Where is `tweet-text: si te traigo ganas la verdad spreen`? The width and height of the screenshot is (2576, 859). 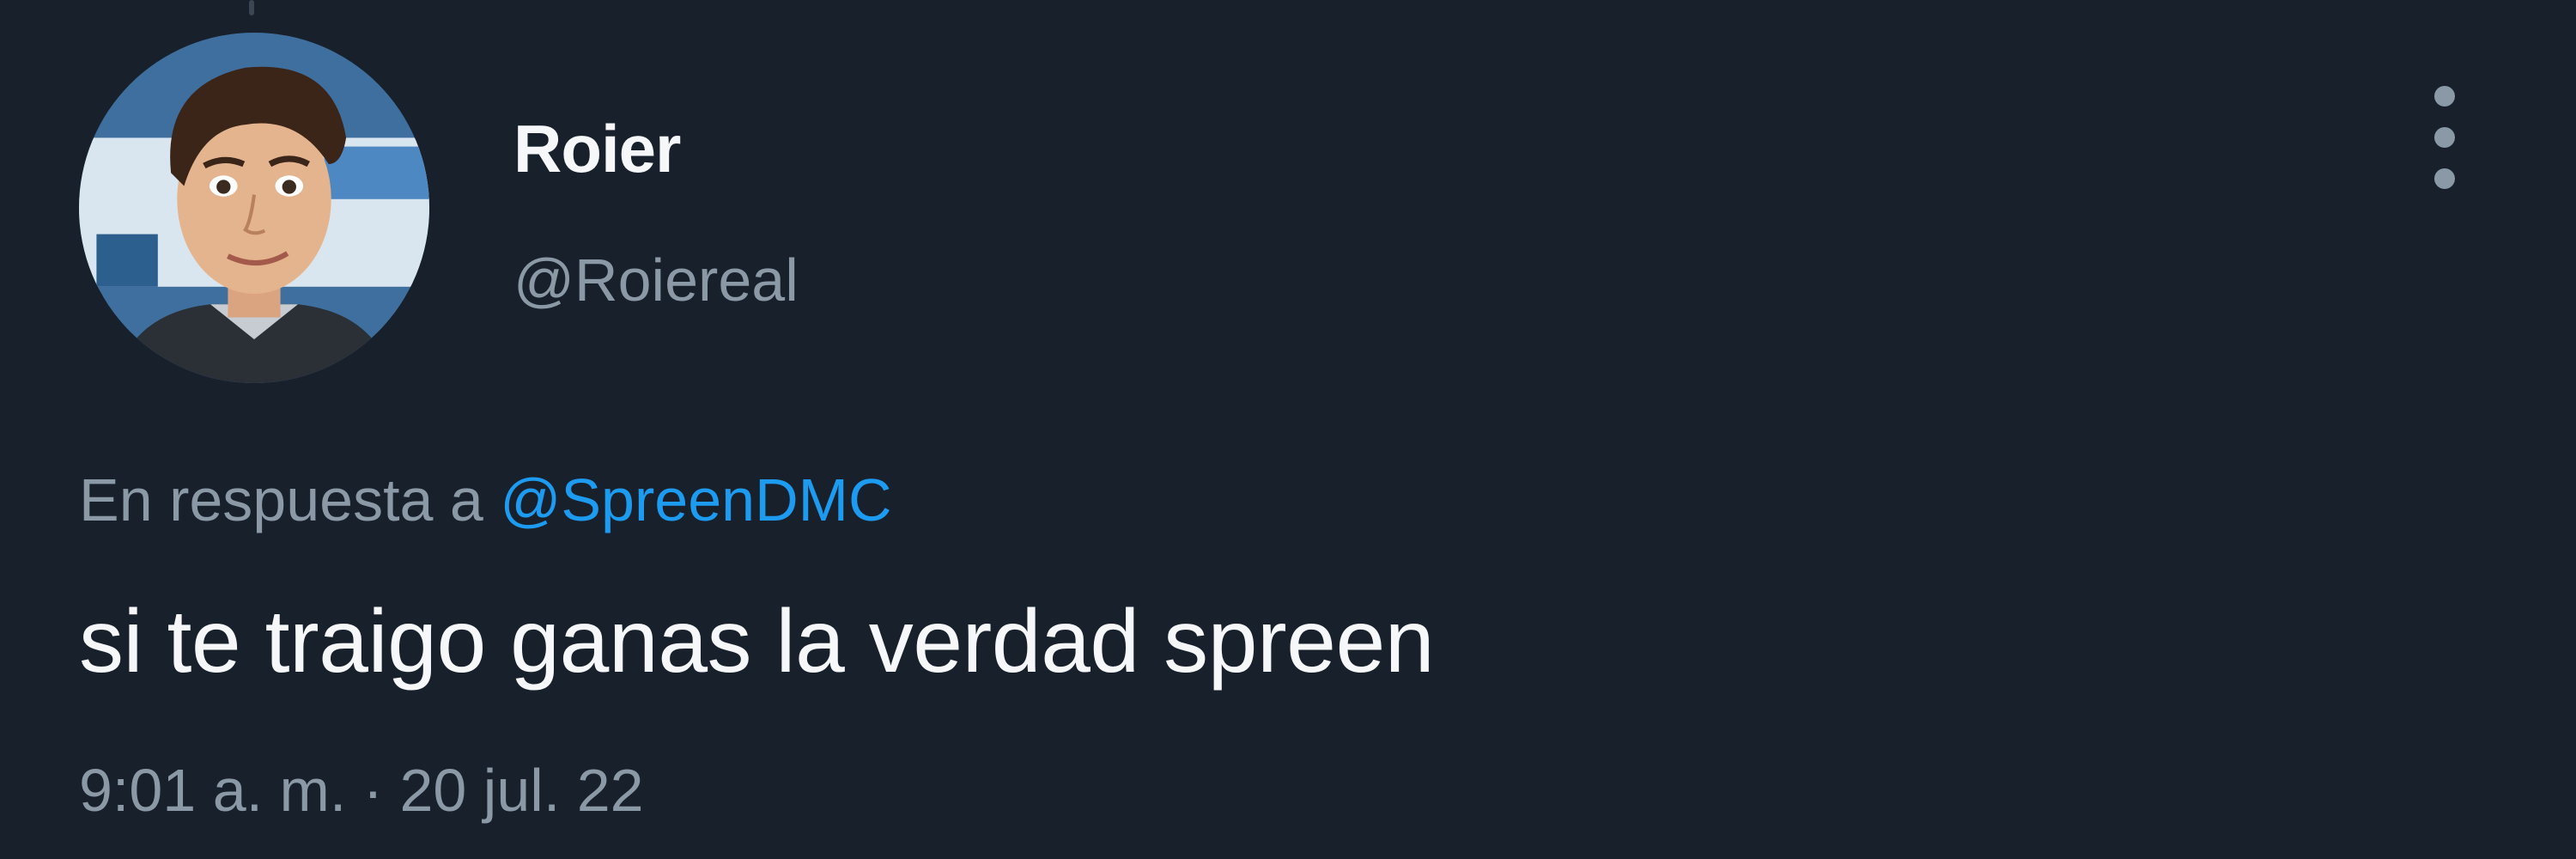
tweet-text: si te traigo ganas la verdad spreen is located at coordinates (757, 641).